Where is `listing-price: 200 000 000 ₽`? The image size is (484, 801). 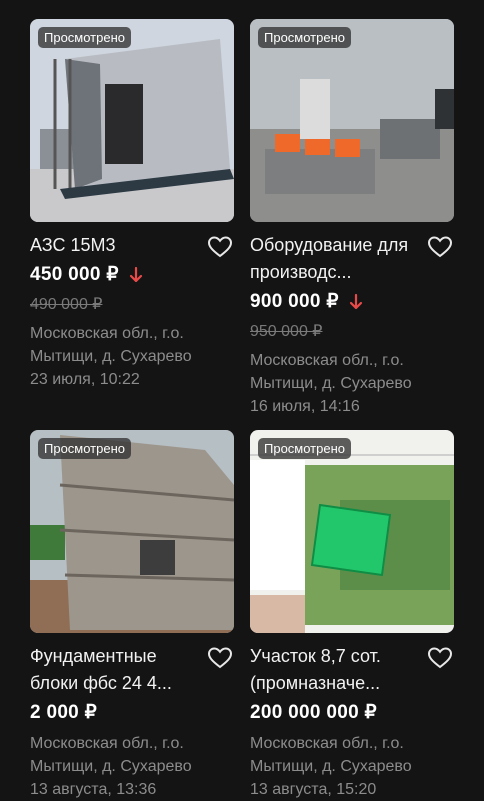 listing-price: 200 000 000 ₽ is located at coordinates (313, 712).